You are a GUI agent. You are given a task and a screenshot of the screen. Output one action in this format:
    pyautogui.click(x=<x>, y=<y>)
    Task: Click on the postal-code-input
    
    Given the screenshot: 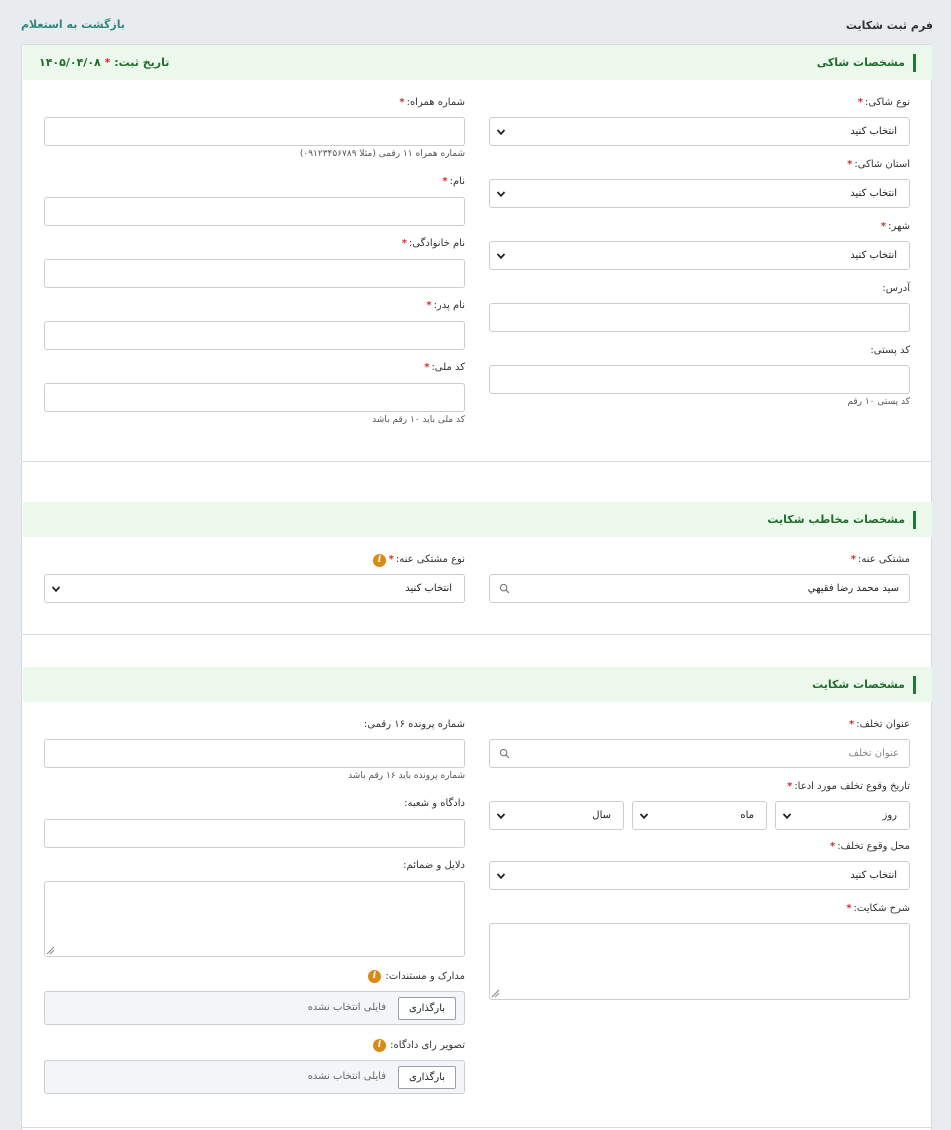 What is the action you would take?
    pyautogui.click(x=699, y=379)
    